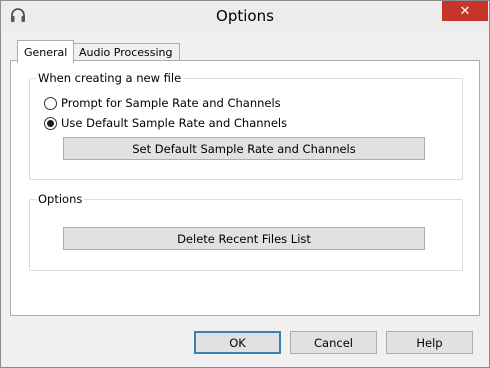 The width and height of the screenshot is (490, 368). I want to click on delete-recent-files-button-label: Delete Recent Files List, so click(244, 238).